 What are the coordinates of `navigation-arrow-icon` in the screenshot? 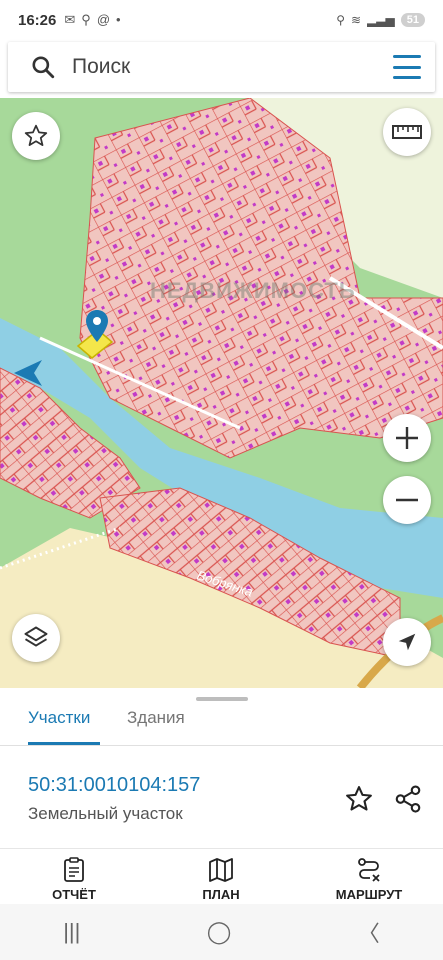 It's located at (407, 642).